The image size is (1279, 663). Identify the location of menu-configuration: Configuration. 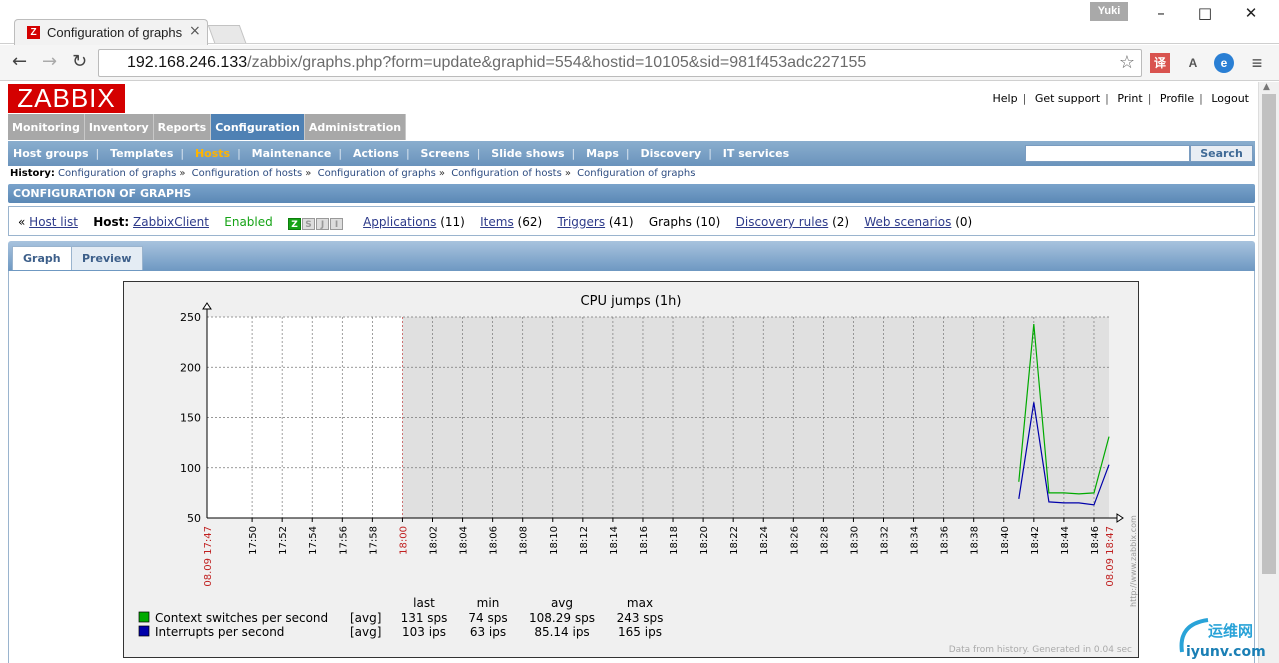
(258, 127).